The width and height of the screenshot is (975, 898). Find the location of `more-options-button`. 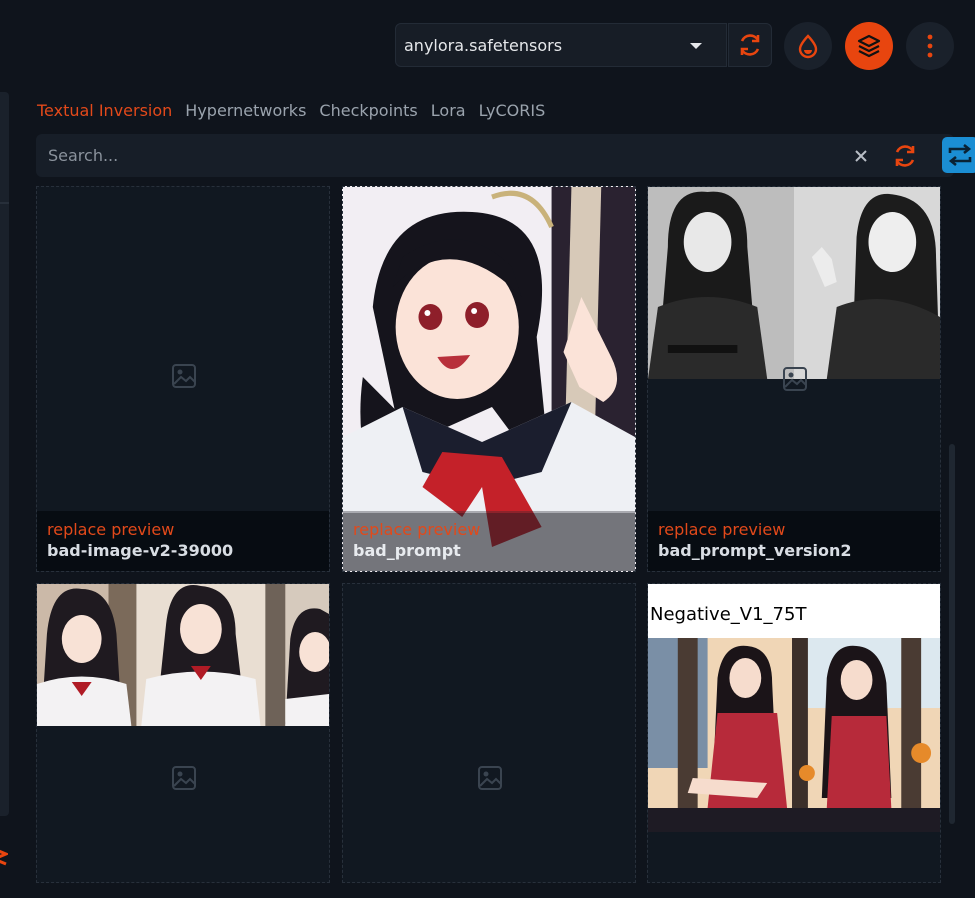

more-options-button is located at coordinates (930, 46).